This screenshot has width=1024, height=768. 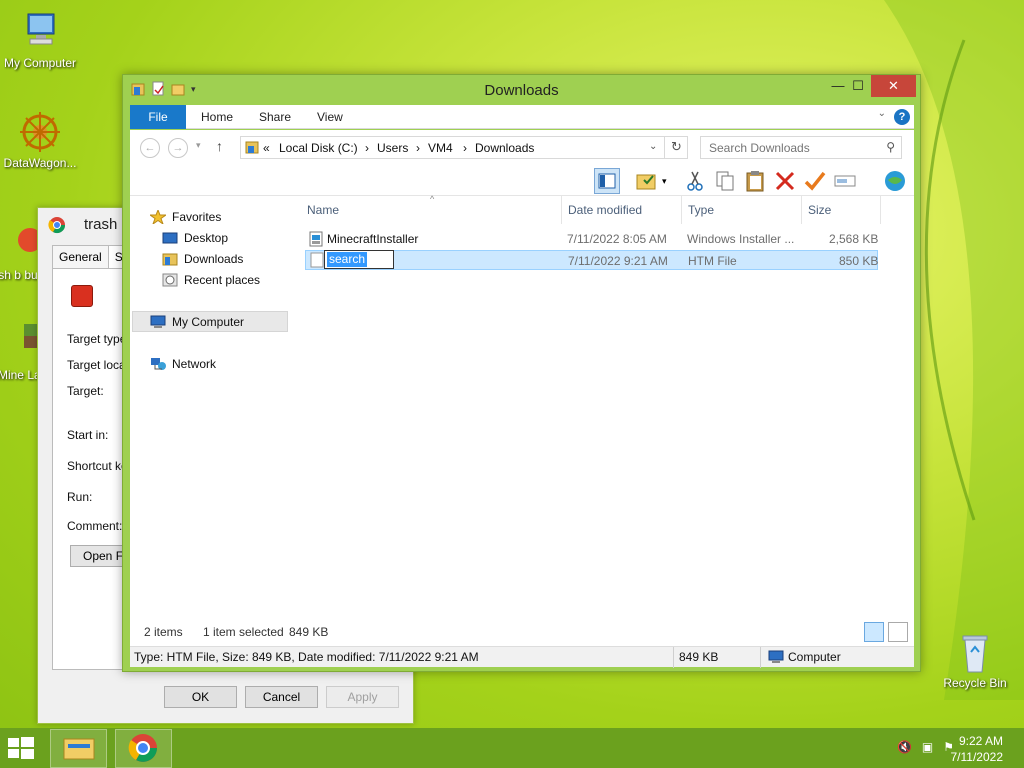 I want to click on column-header-name: Name, so click(x=323, y=210).